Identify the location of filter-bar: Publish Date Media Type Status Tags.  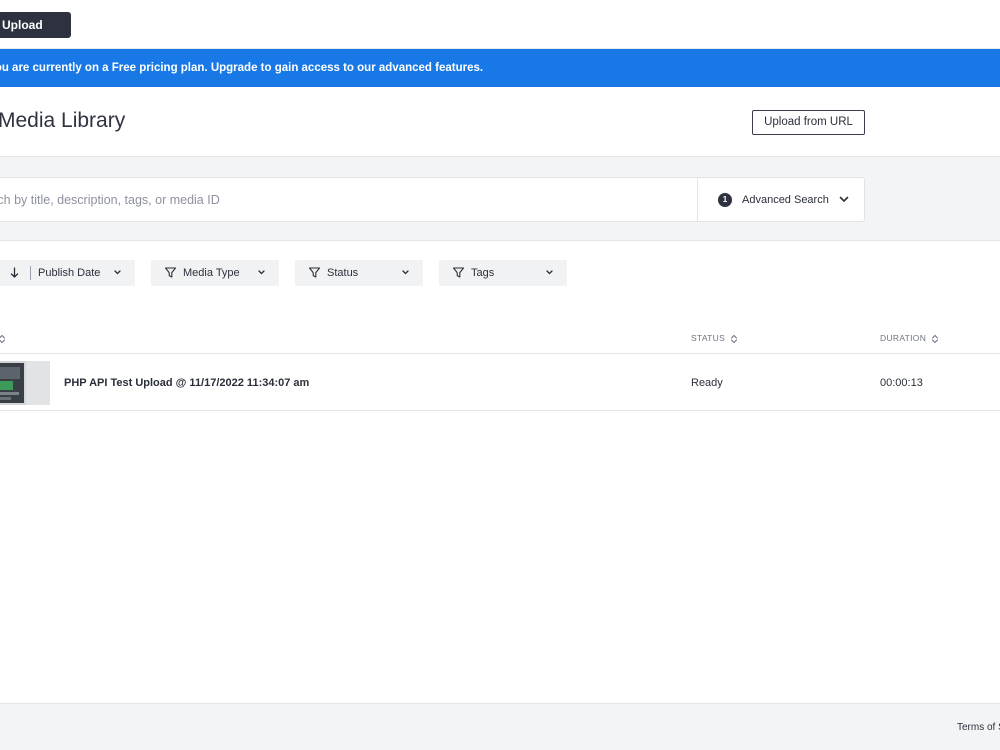
(500, 271).